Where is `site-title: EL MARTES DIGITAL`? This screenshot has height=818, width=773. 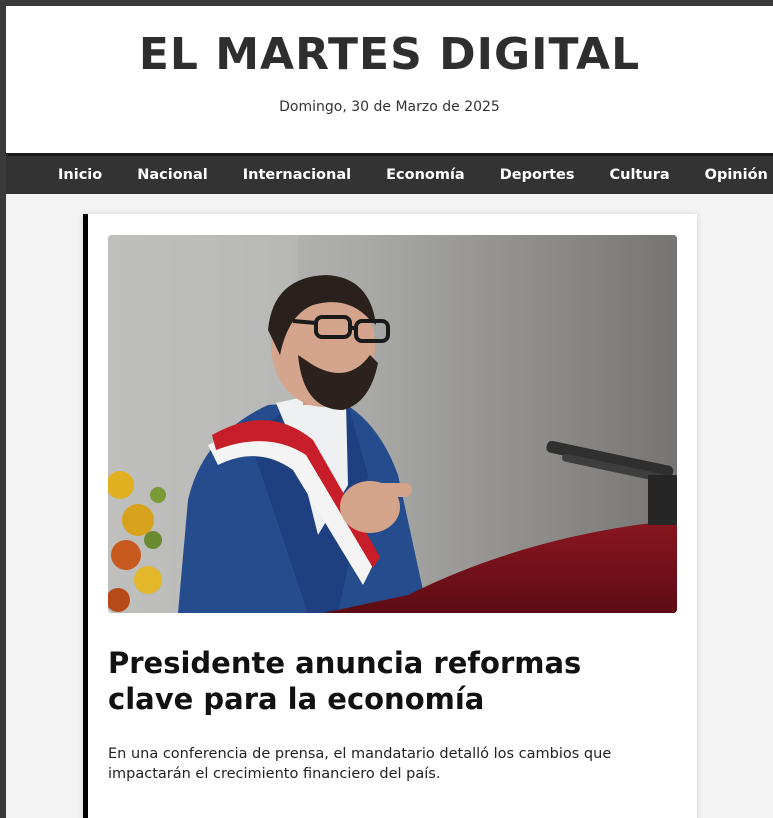 site-title: EL MARTES DIGITAL is located at coordinates (389, 55).